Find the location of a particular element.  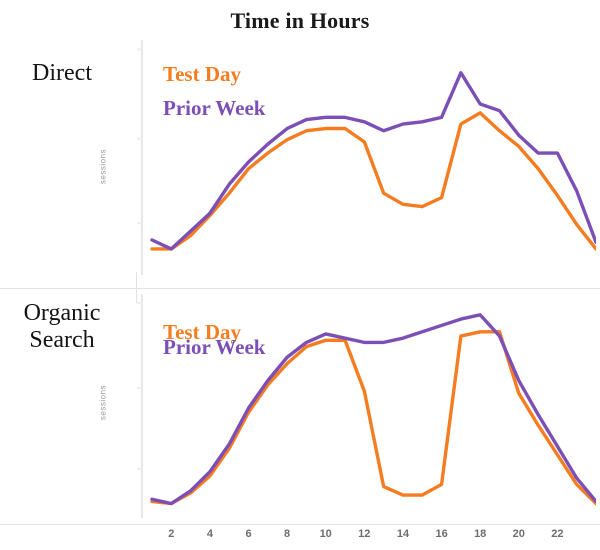

x-tick-label-16: 16 is located at coordinates (441, 534).